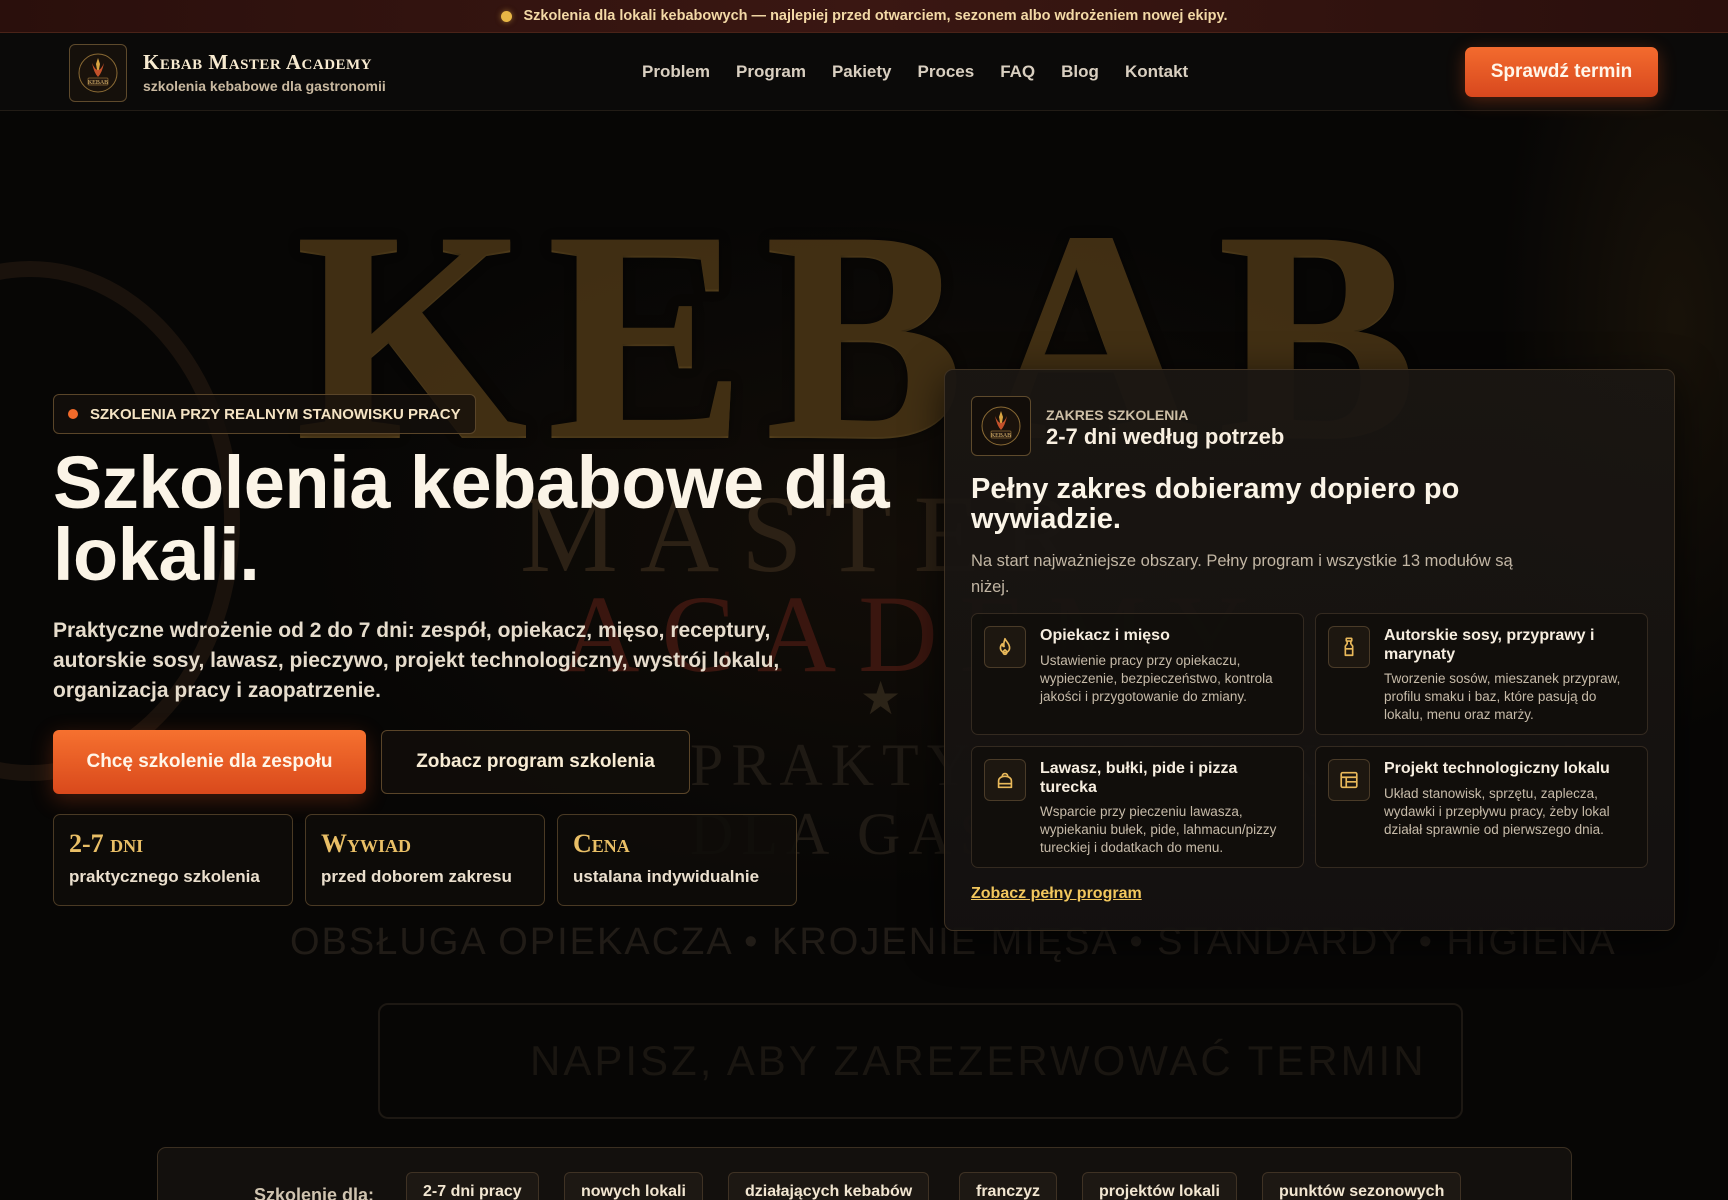 This screenshot has width=1728, height=1200. What do you see at coordinates (1005, 647) in the screenshot?
I see `flame-icon` at bounding box center [1005, 647].